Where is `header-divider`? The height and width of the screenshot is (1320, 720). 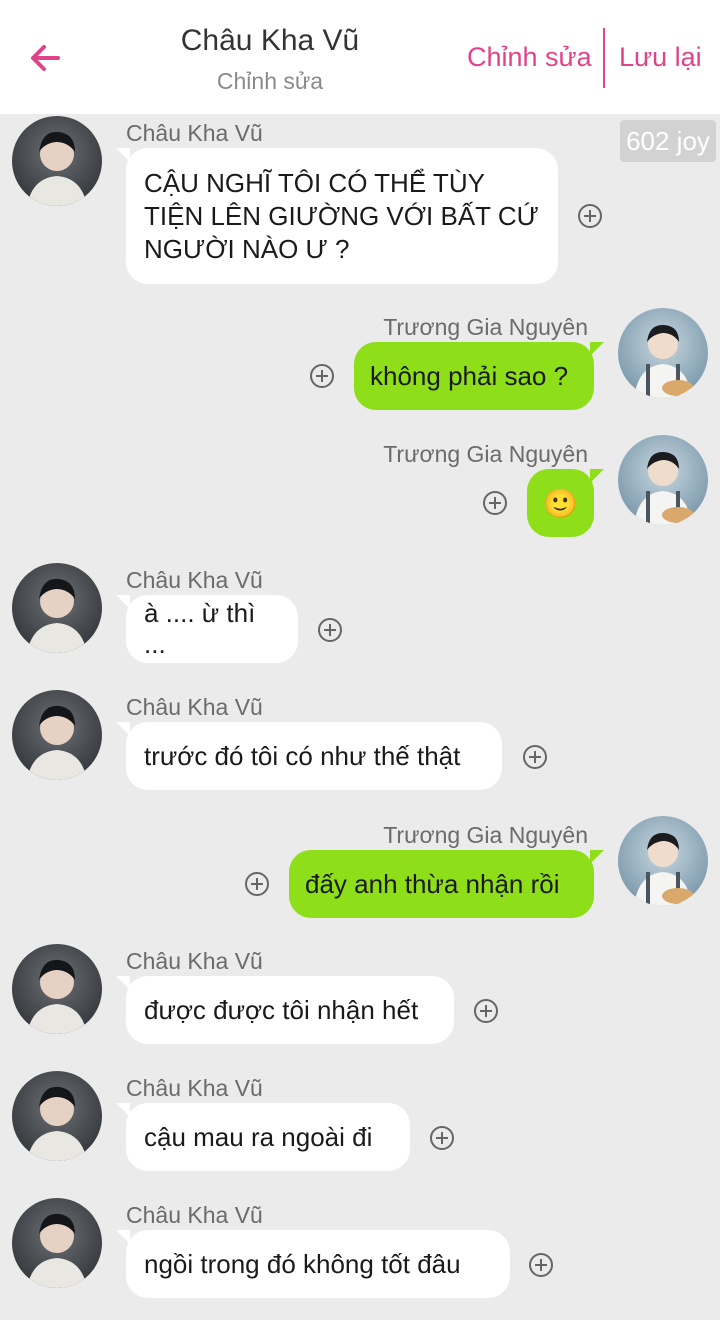
header-divider is located at coordinates (604, 58).